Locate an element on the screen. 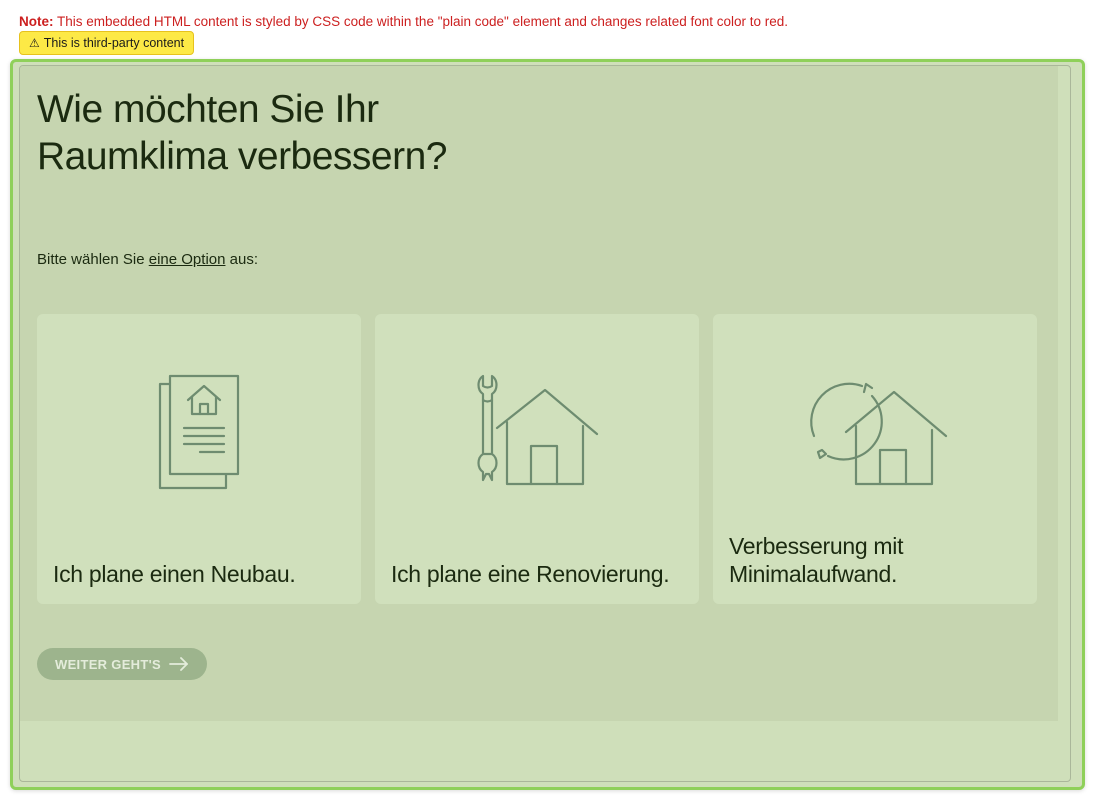 The image size is (1102, 805). option-card-label: Ich plane eine Renovierung. is located at coordinates (530, 574).